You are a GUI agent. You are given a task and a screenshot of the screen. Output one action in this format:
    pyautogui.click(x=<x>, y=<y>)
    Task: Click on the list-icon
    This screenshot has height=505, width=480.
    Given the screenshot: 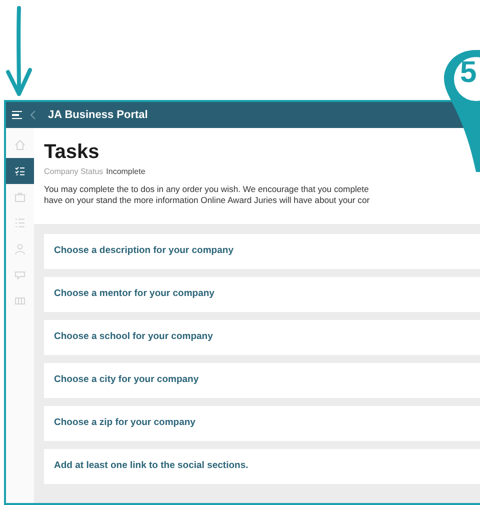 What is the action you would take?
    pyautogui.click(x=20, y=223)
    